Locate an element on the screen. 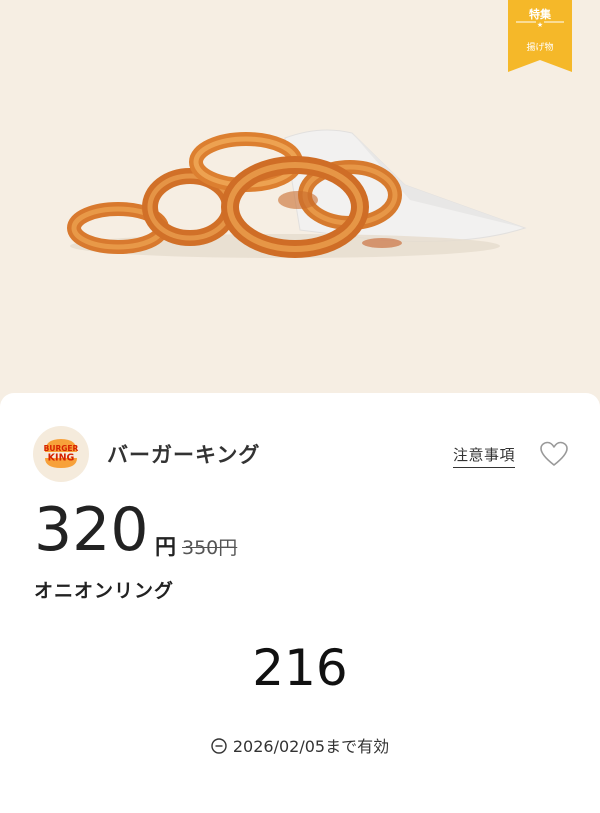 Image resolution: width=600 pixels, height=813 pixels. price-currency: 円 is located at coordinates (165, 547).